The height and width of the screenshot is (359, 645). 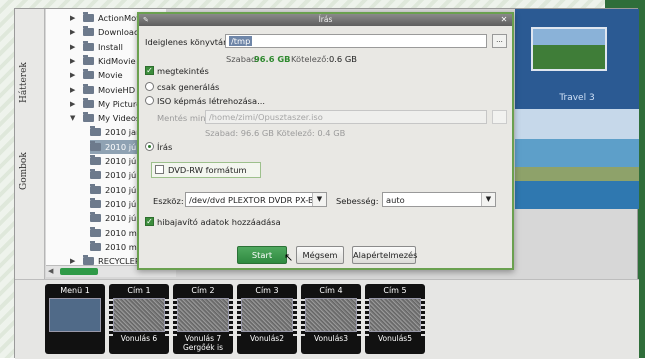 What do you see at coordinates (119, 260) in the screenshot?
I see `tree-item-label: RECYCLER` at bounding box center [119, 260].